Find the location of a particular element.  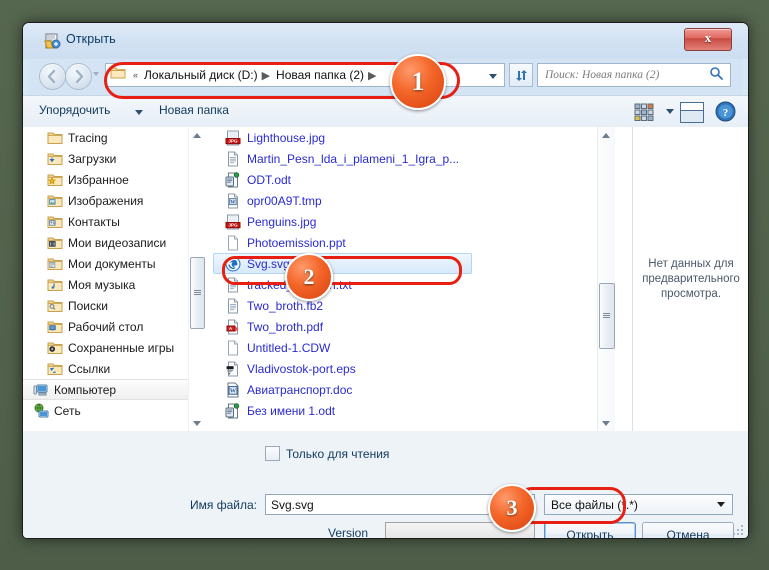

nav-tree-item: Загрузки is located at coordinates (114, 158).